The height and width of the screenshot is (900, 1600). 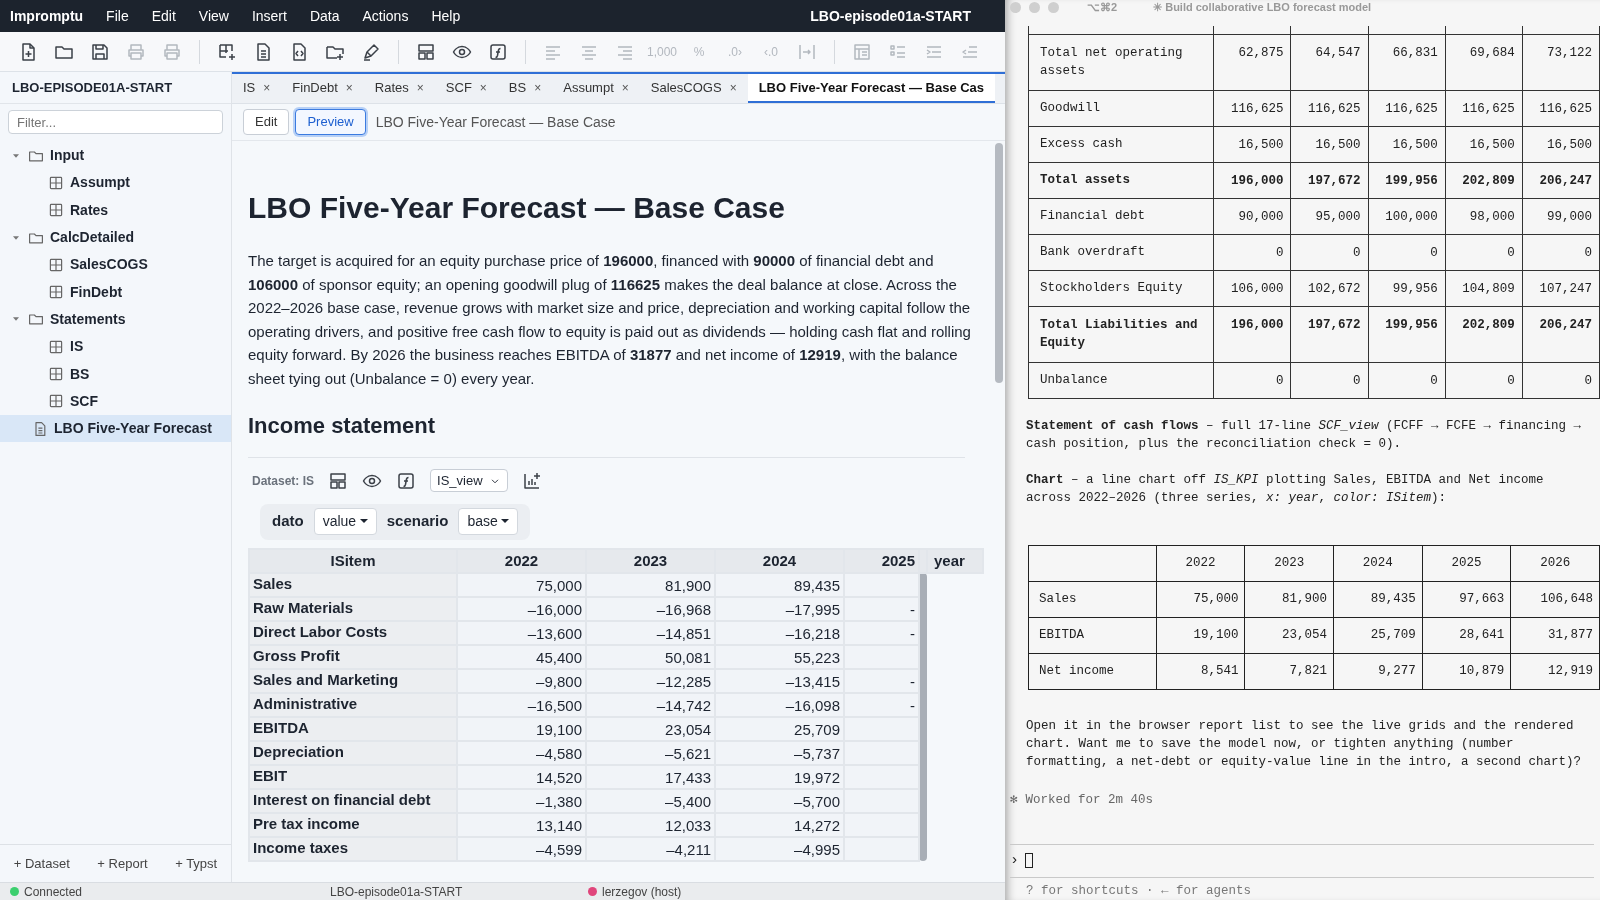 What do you see at coordinates (525, 88) in the screenshot?
I see `tab: BS ×` at bounding box center [525, 88].